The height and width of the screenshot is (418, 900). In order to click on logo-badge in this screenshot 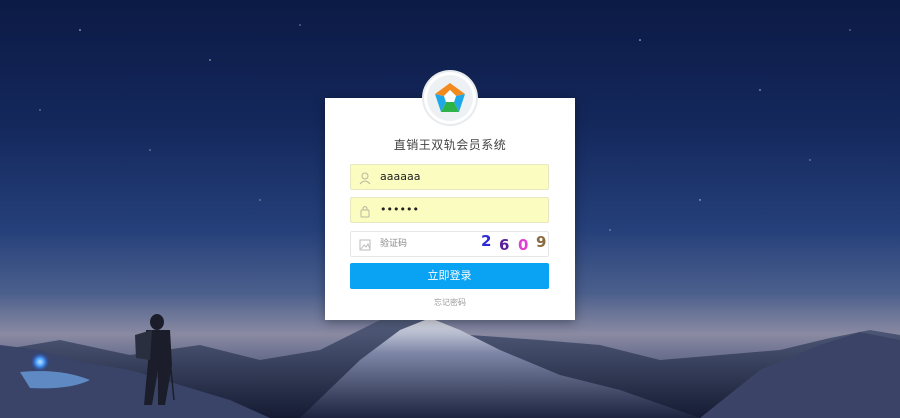, I will do `click(450, 98)`.